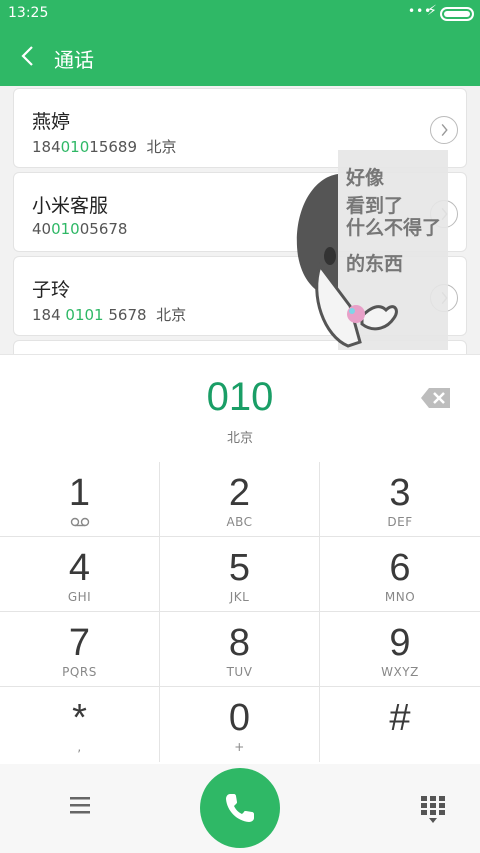  Describe the element at coordinates (239, 597) in the screenshot. I see `key-letters: JKL` at that location.